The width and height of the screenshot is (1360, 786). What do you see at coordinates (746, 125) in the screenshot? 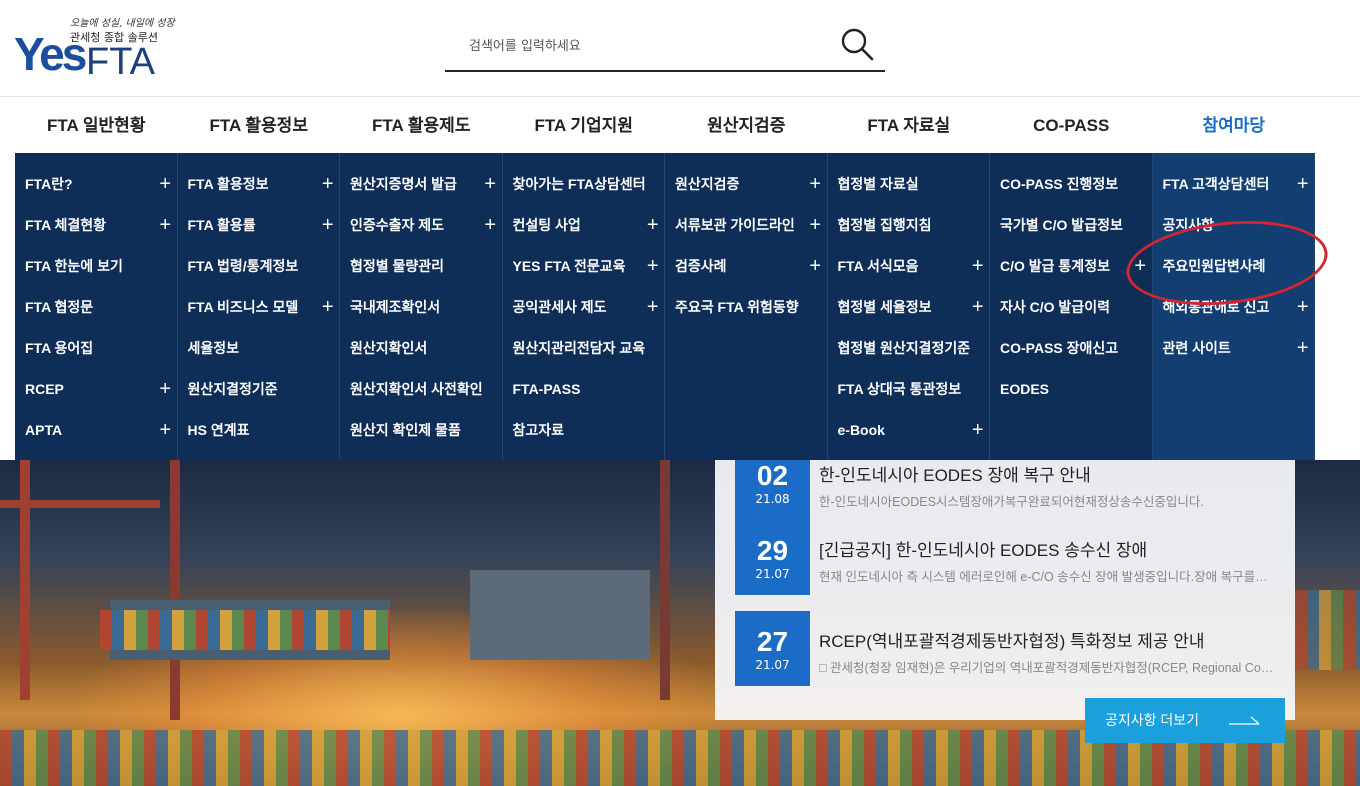
I see `nav-item-4: 원산지검증` at bounding box center [746, 125].